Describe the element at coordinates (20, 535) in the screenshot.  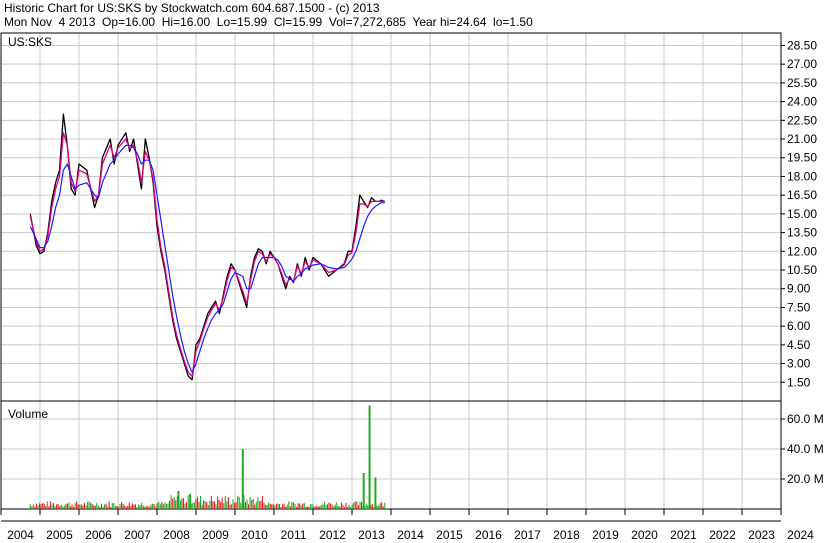
I see `x-tick-label: 2004` at that location.